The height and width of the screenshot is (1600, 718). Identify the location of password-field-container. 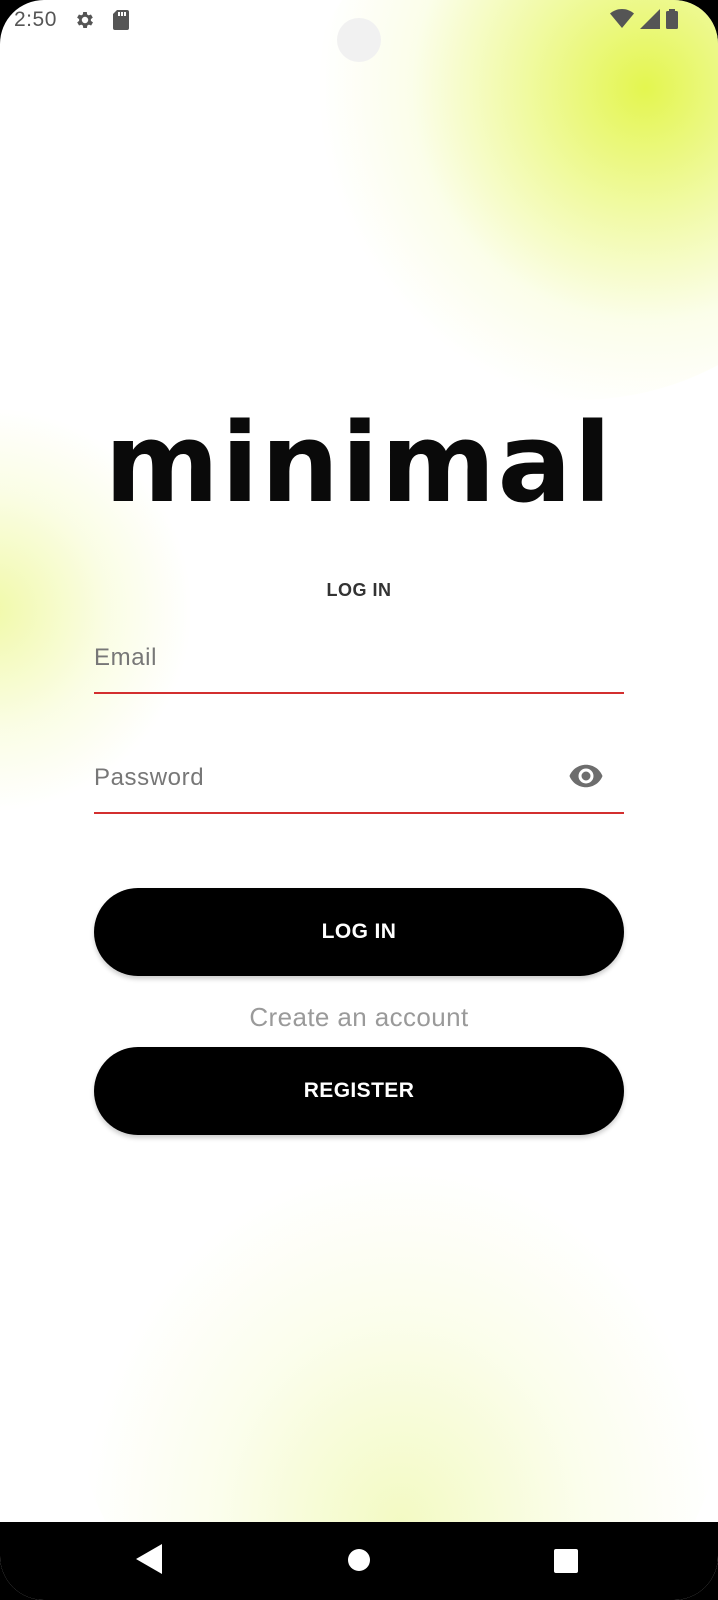
(359, 785).